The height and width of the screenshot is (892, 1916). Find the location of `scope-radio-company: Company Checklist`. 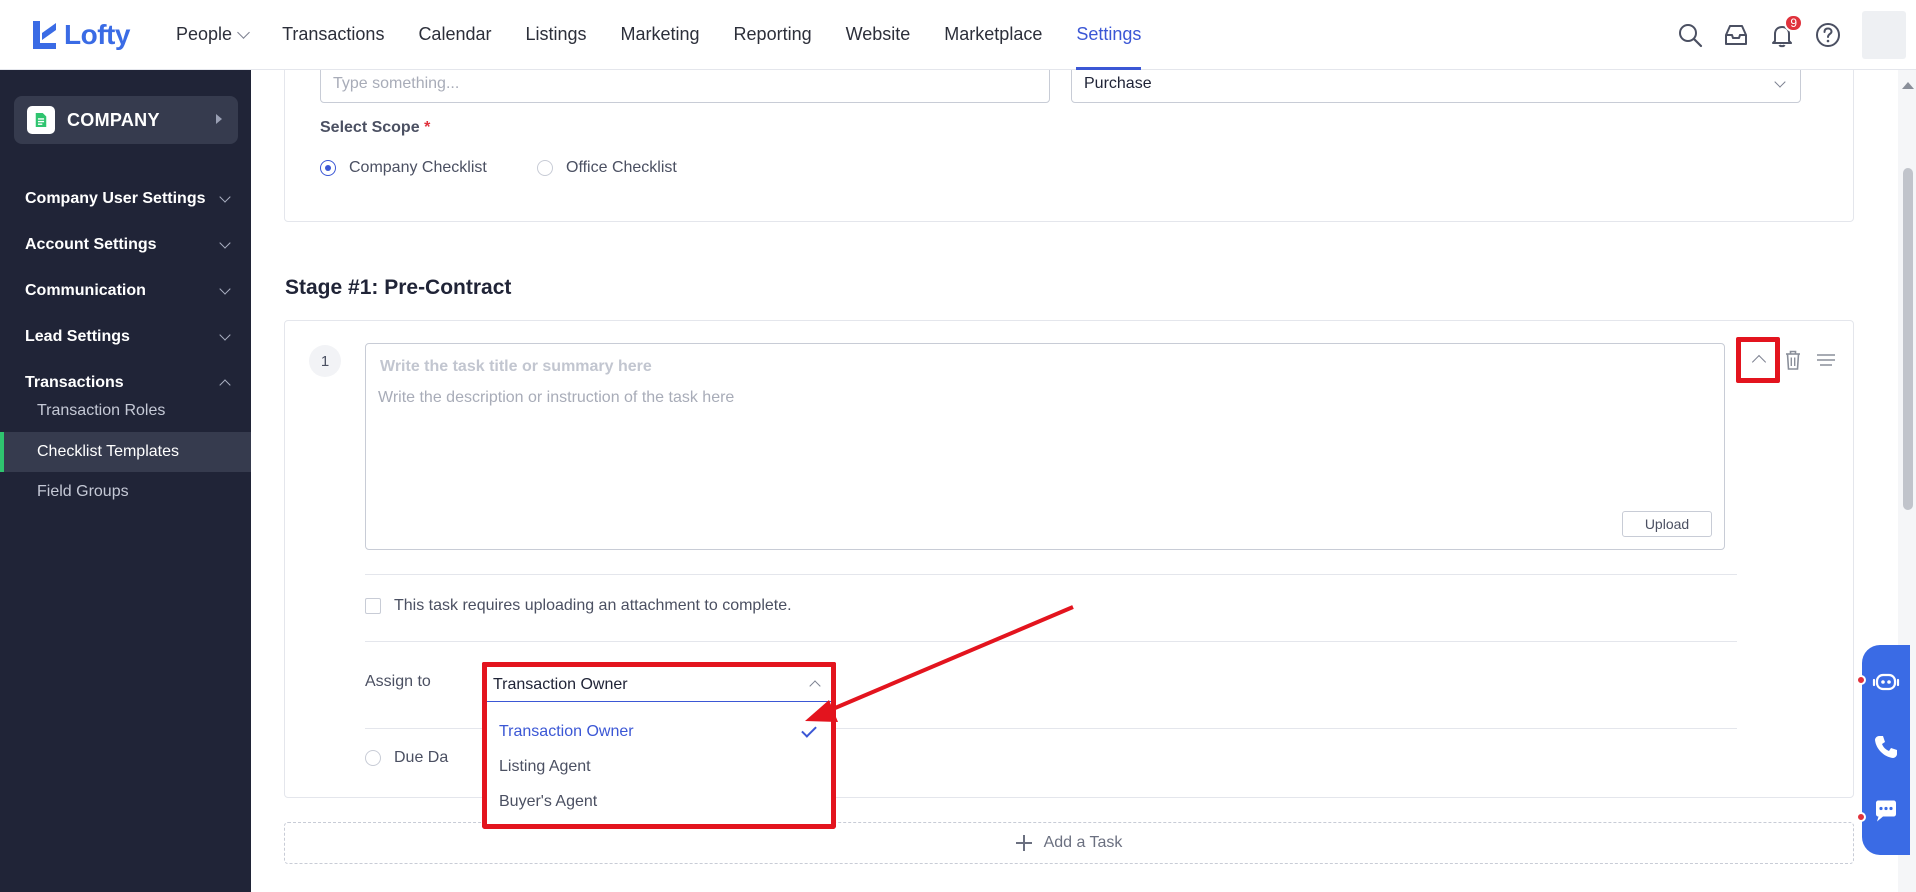

scope-radio-company: Company Checklist is located at coordinates (403, 168).